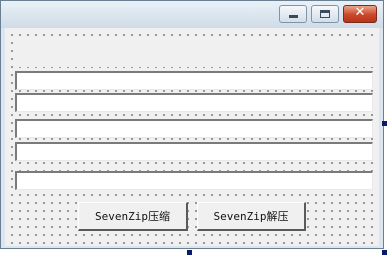  What do you see at coordinates (384, 252) in the screenshot?
I see `resize-handle-corner` at bounding box center [384, 252].